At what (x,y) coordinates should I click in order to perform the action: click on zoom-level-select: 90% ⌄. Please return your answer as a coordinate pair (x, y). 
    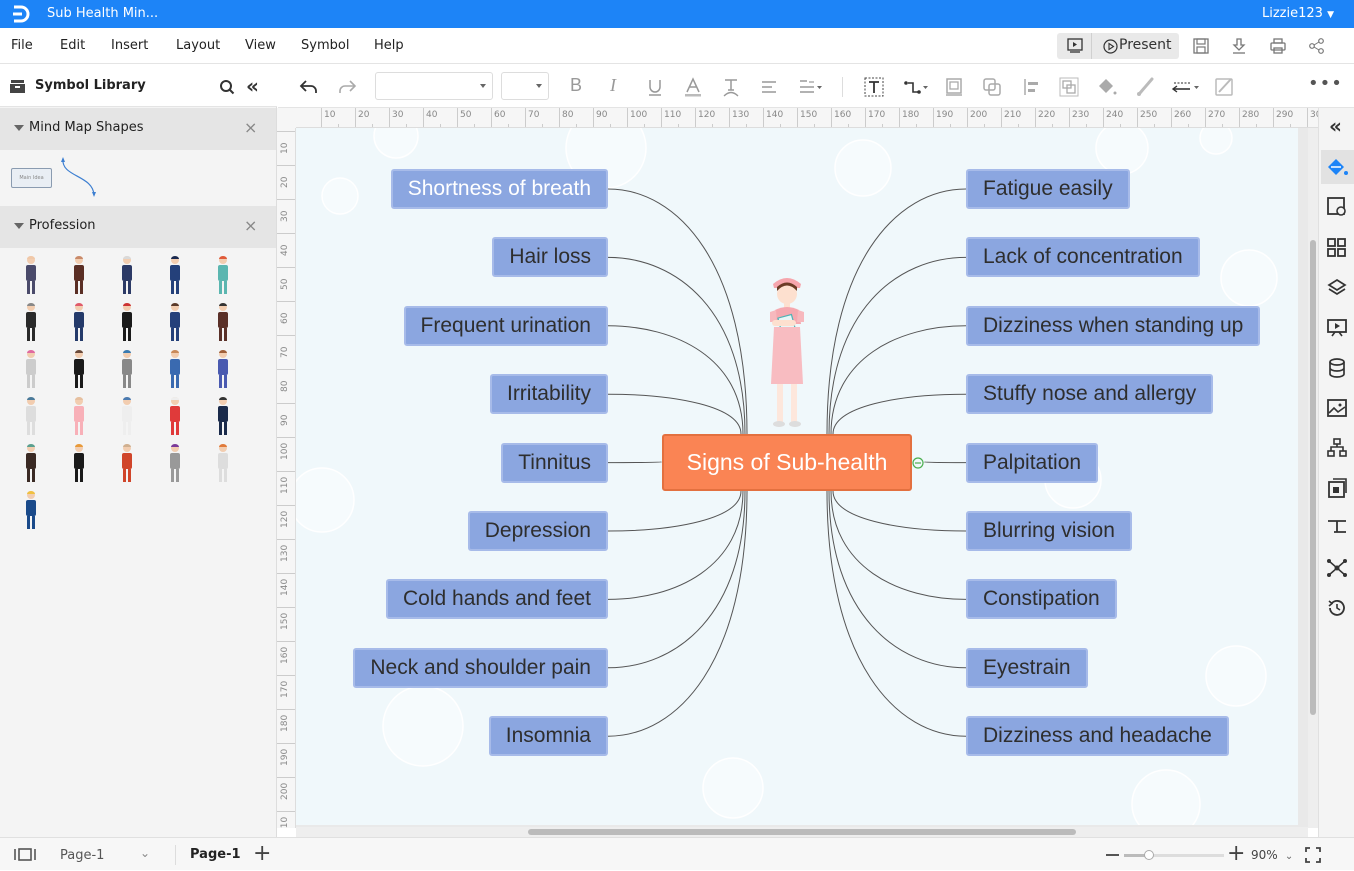
    Looking at the image, I should click on (1272, 855).